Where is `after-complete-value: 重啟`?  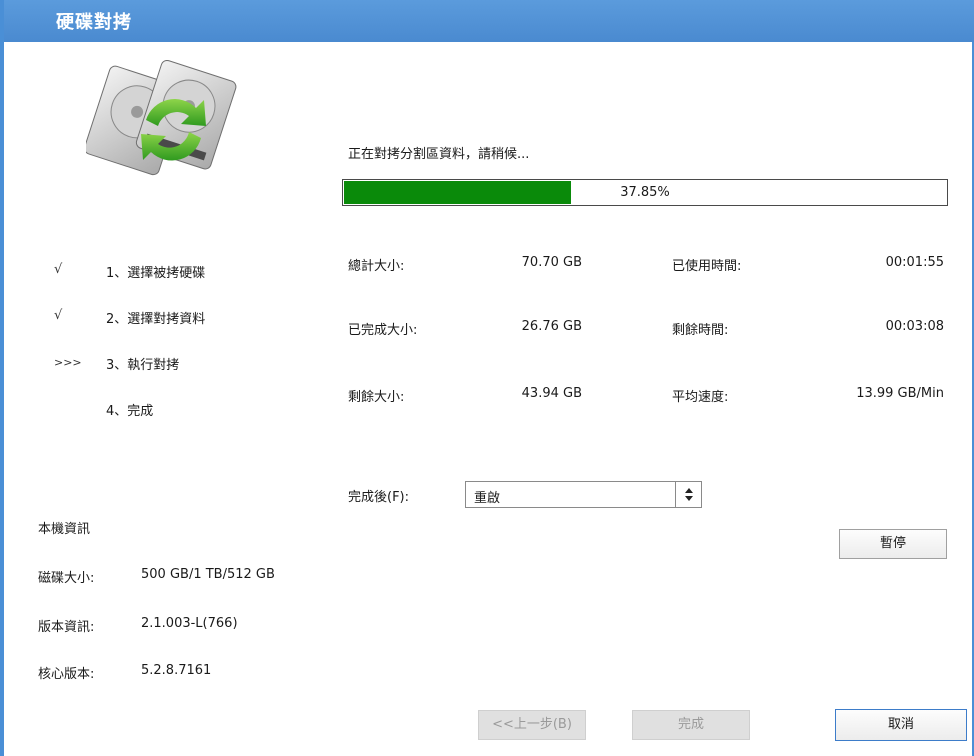 after-complete-value: 重啟 is located at coordinates (487, 498).